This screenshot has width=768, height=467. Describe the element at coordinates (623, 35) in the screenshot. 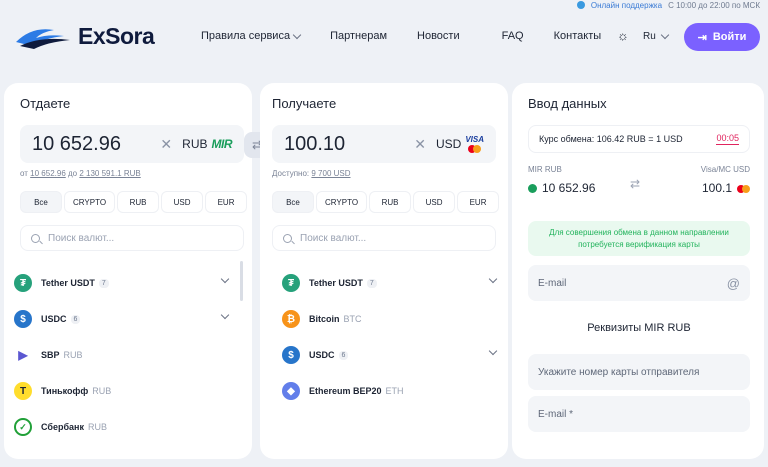

I see `sun-icon: ☼` at that location.